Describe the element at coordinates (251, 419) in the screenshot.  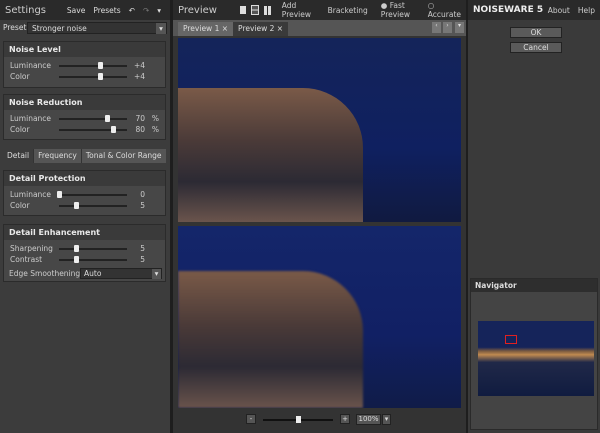
I see `zoom-out-button: -` at that location.